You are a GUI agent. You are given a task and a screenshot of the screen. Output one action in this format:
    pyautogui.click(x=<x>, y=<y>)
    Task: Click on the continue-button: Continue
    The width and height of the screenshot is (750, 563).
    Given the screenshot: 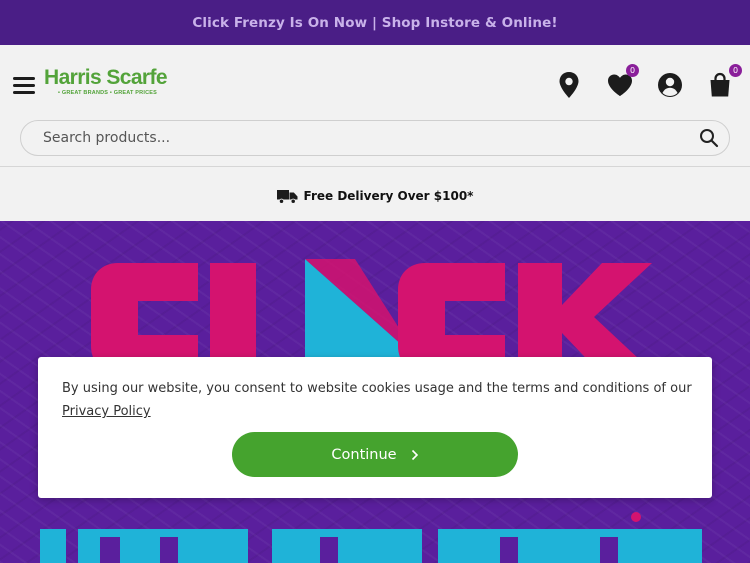 What is the action you would take?
    pyautogui.click(x=375, y=454)
    